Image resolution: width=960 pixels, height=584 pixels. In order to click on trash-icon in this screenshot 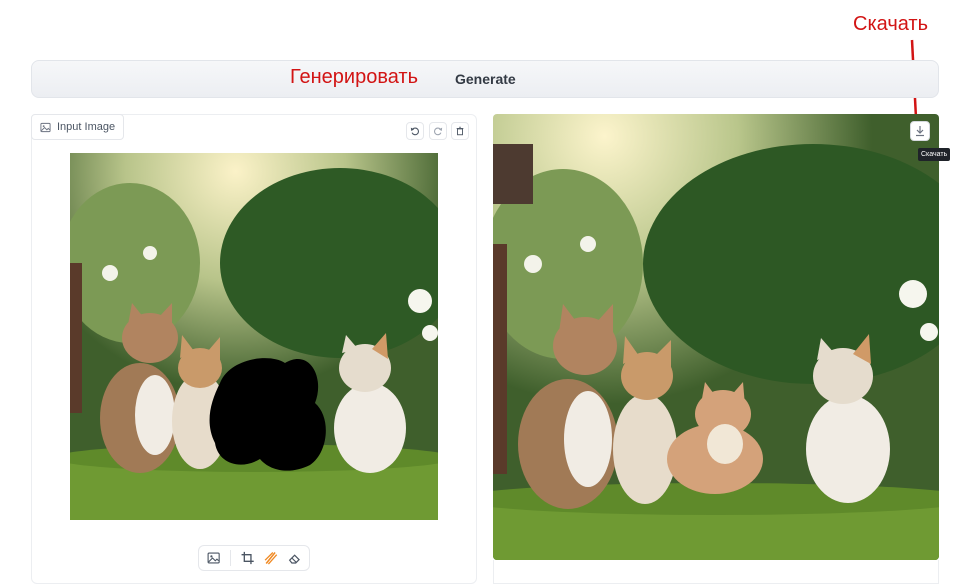, I will do `click(460, 131)`.